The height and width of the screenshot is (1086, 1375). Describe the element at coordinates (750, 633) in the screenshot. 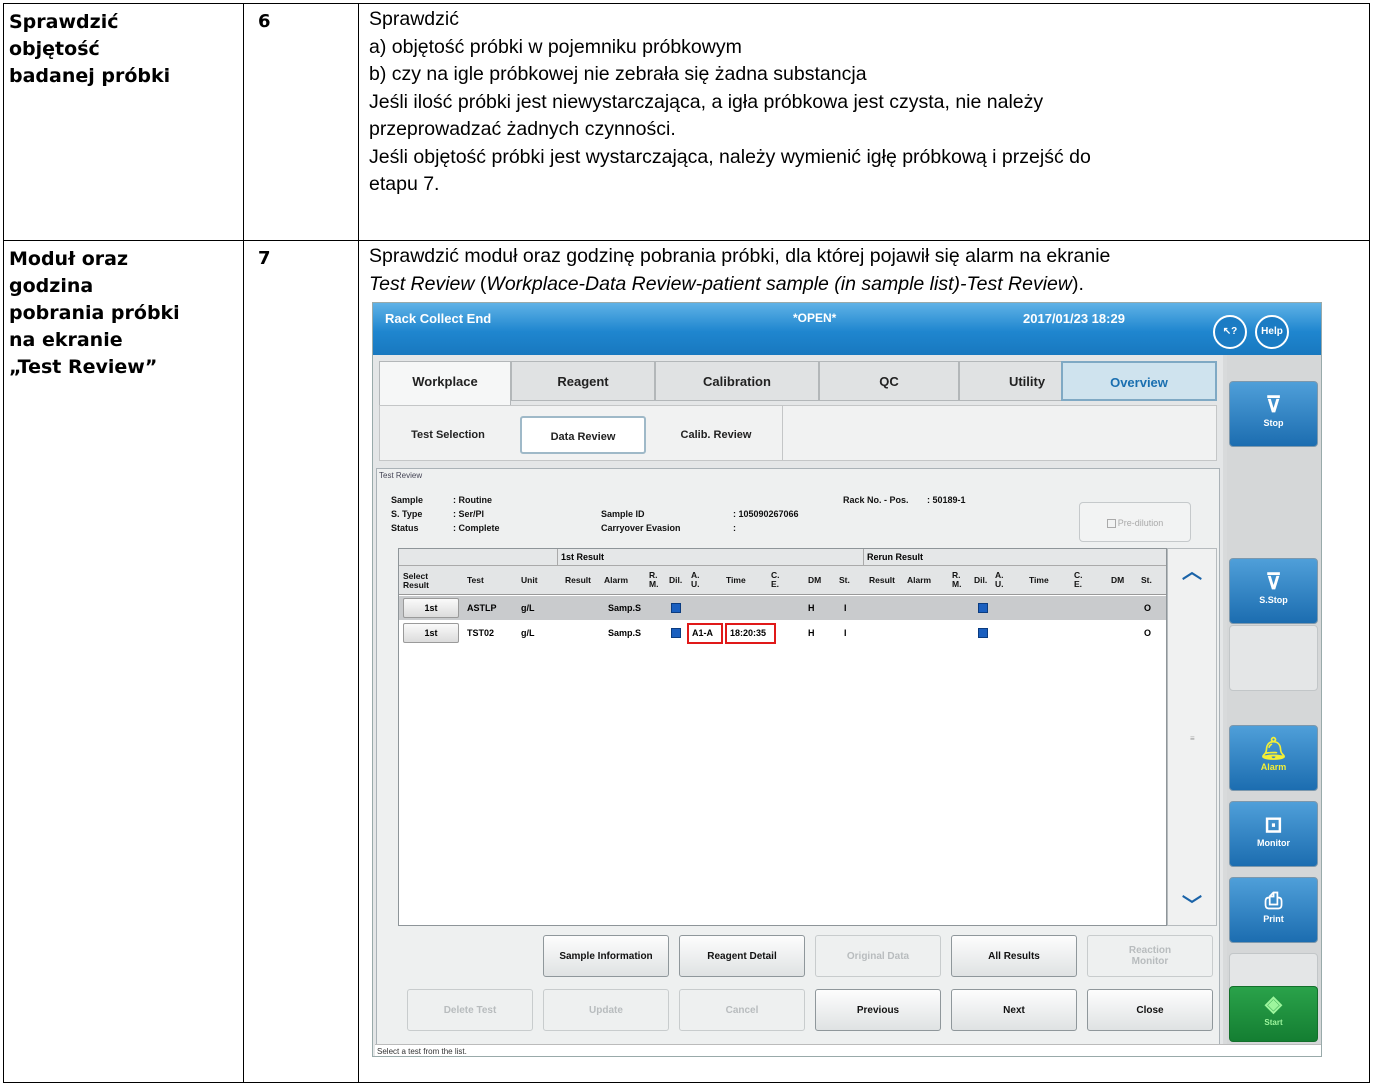

I see `sampling-time-highlight: 18:20:35` at that location.